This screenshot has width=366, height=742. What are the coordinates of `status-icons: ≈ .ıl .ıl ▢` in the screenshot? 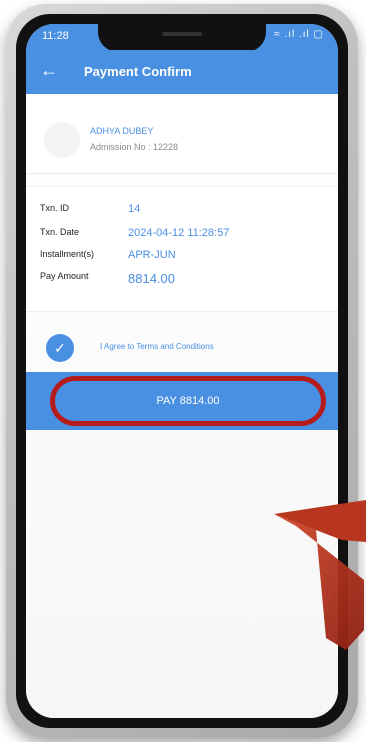 It's located at (299, 34).